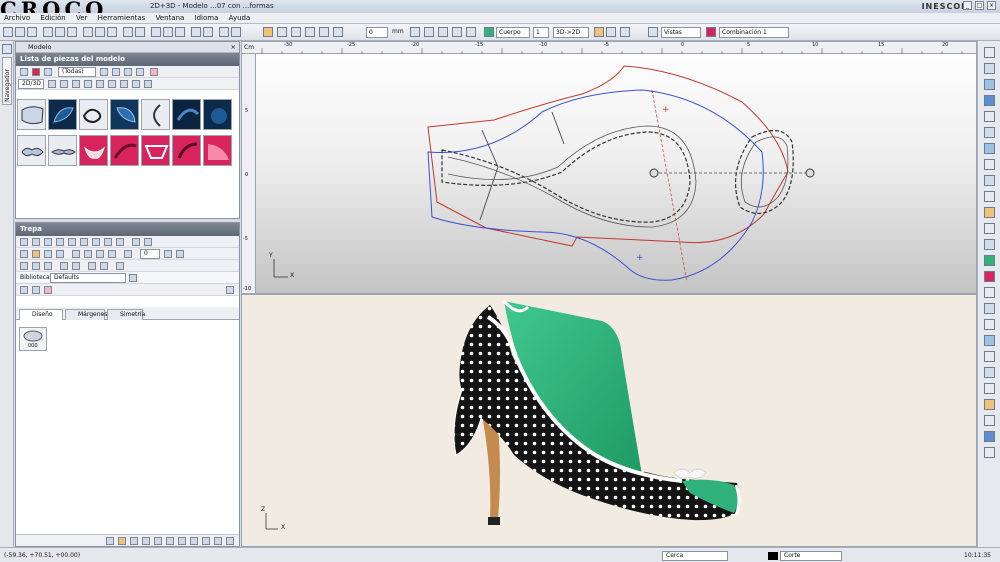 This screenshot has width=1000, height=562. Describe the element at coordinates (116, 72) in the screenshot. I see `prev-icon` at that location.